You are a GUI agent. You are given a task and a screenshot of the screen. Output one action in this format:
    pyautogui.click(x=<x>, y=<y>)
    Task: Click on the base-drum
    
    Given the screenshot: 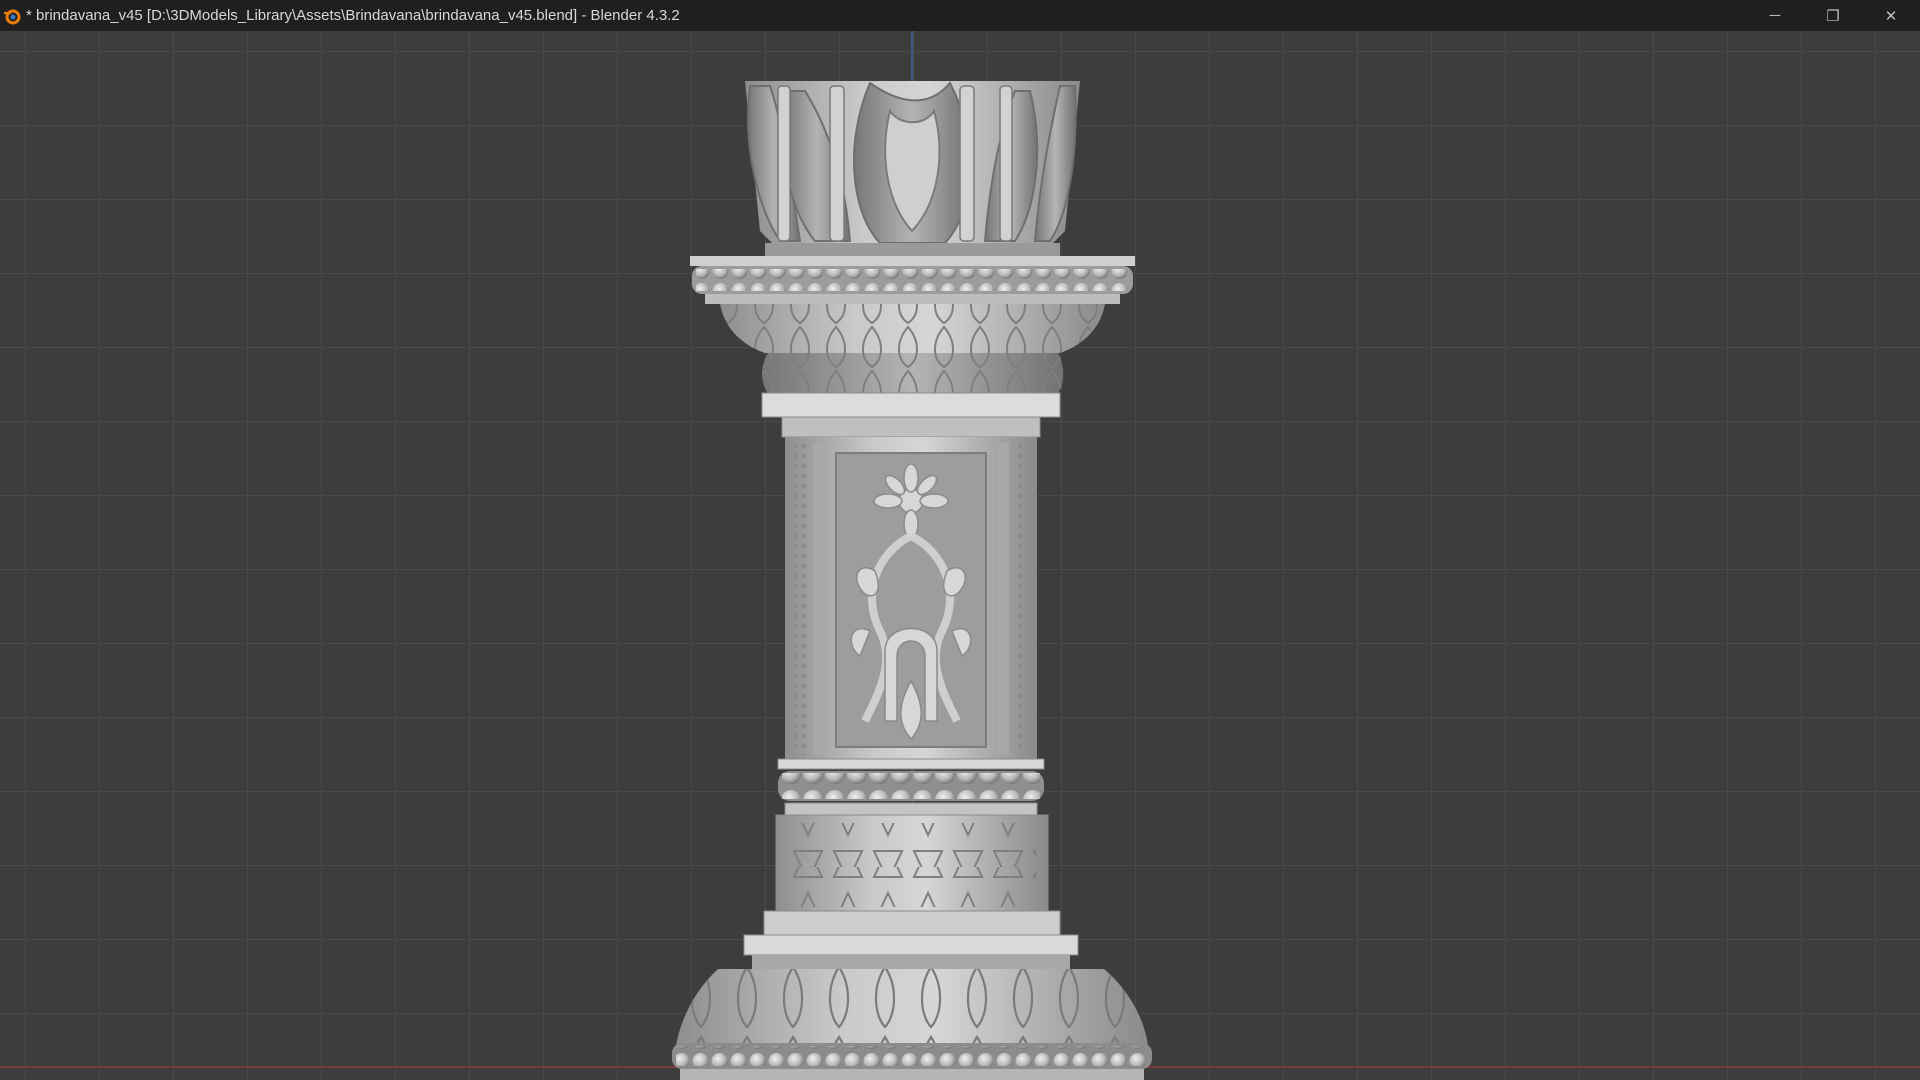 What is the action you would take?
    pyautogui.click(x=912, y=1024)
    